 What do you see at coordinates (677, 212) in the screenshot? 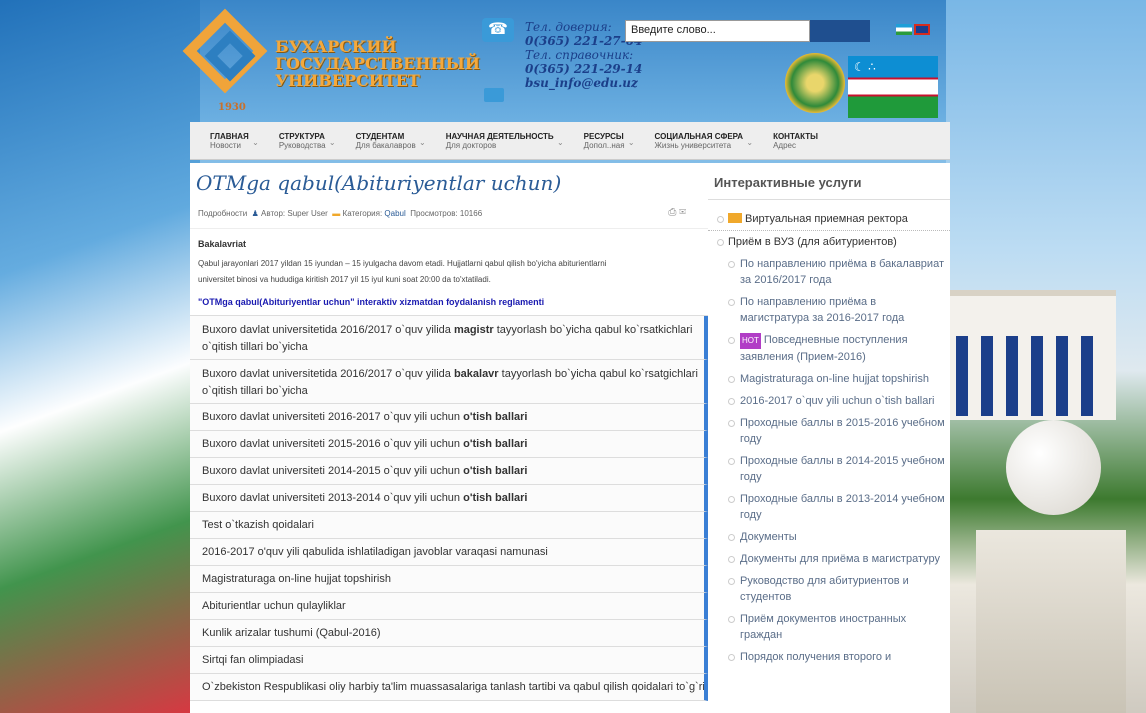
I see `print-email-icons: ⎙ ✉` at bounding box center [677, 212].